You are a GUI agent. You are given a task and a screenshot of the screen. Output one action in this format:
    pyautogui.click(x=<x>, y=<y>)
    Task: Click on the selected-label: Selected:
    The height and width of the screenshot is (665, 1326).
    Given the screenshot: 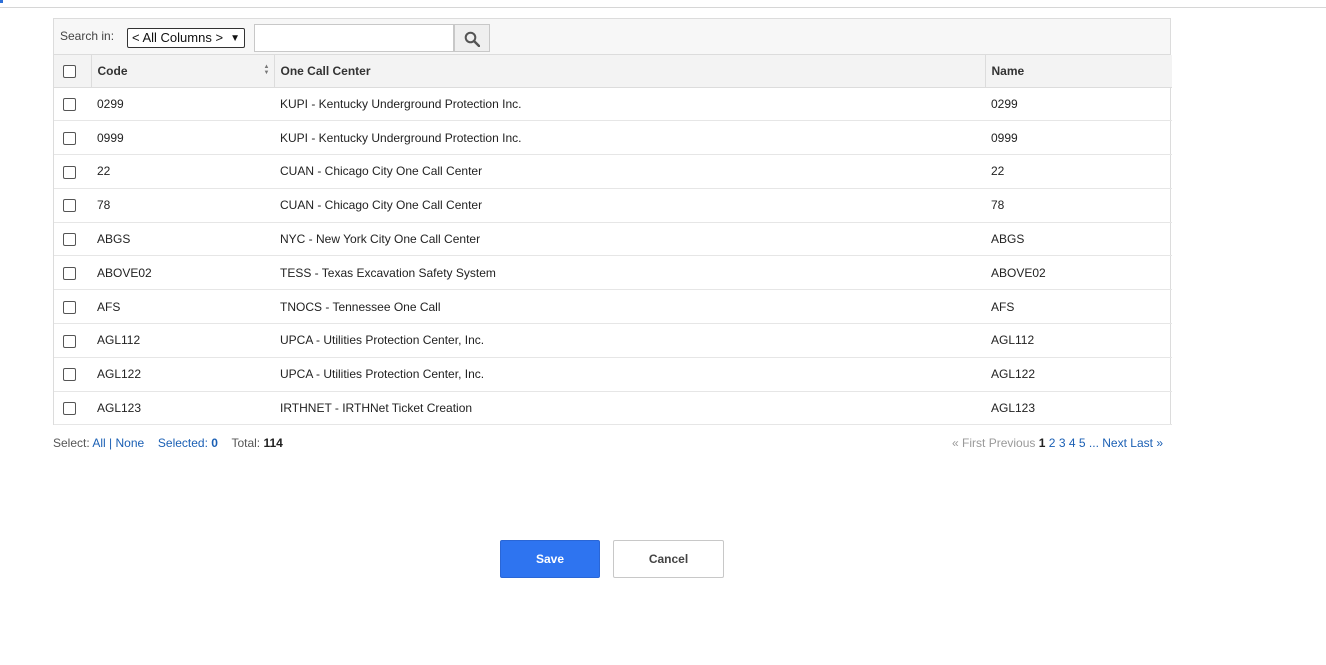 What is the action you would take?
    pyautogui.click(x=182, y=443)
    